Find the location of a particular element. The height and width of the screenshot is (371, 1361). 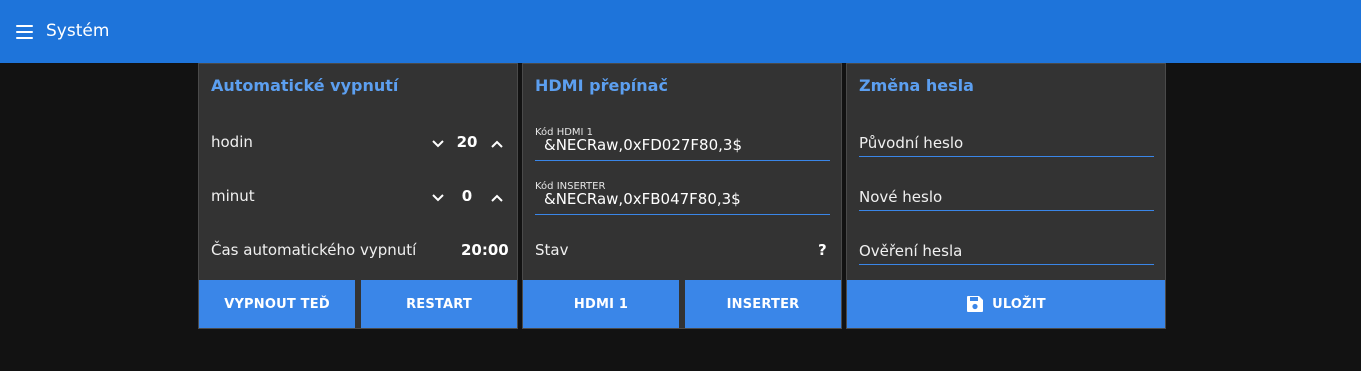

old-password-input is located at coordinates (1004, 143).